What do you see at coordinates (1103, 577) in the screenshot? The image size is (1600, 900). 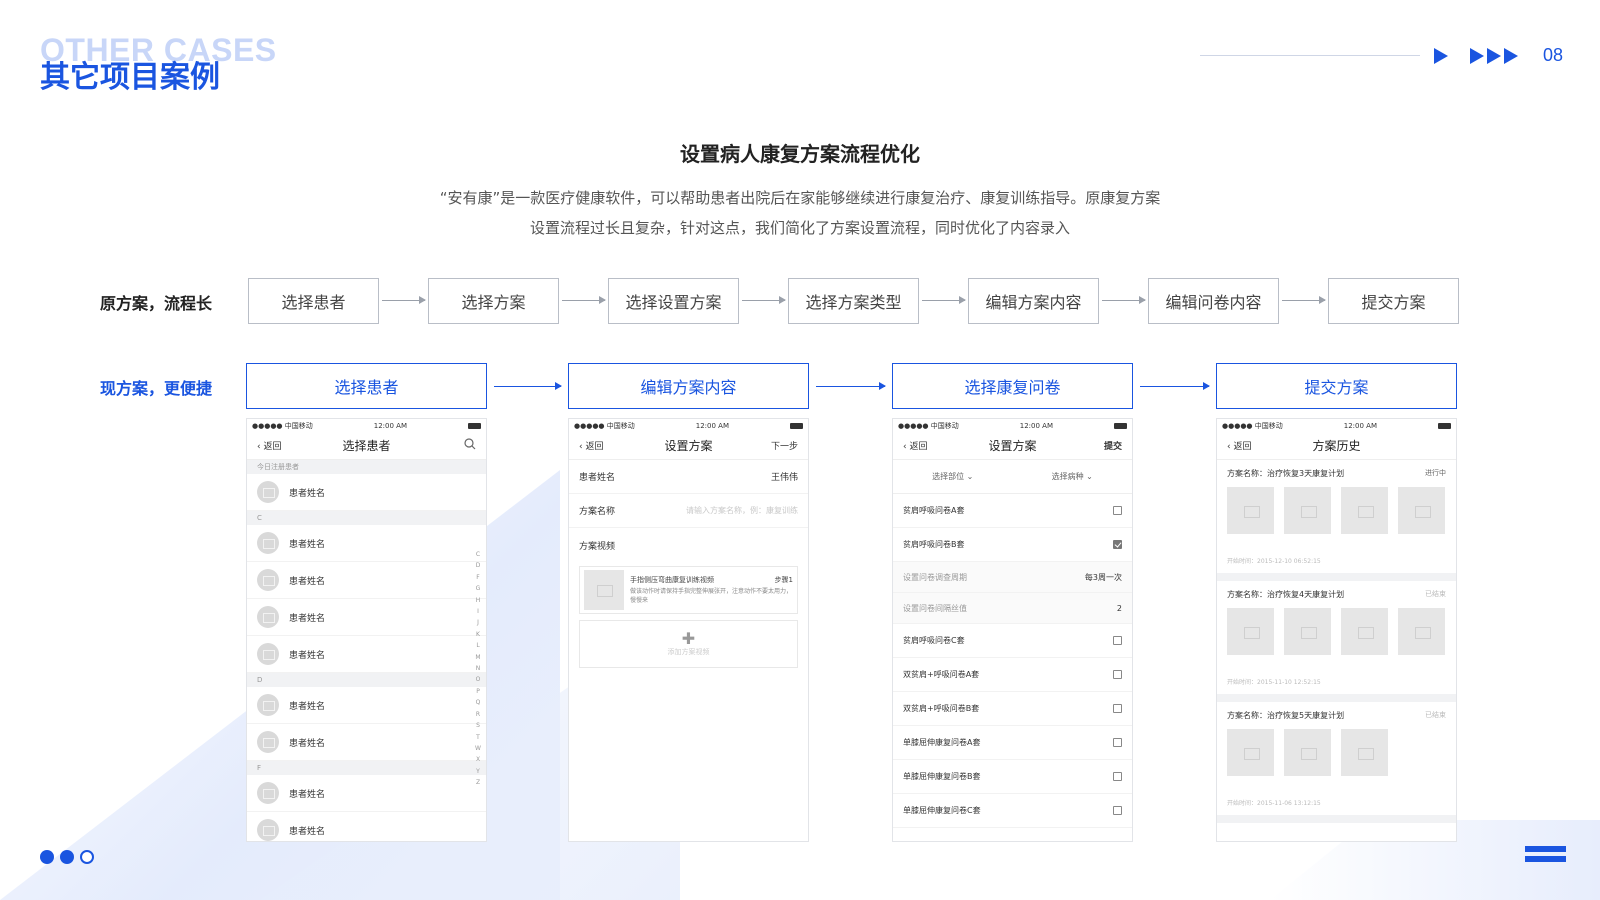 I see `setting-value: 每3周一次` at bounding box center [1103, 577].